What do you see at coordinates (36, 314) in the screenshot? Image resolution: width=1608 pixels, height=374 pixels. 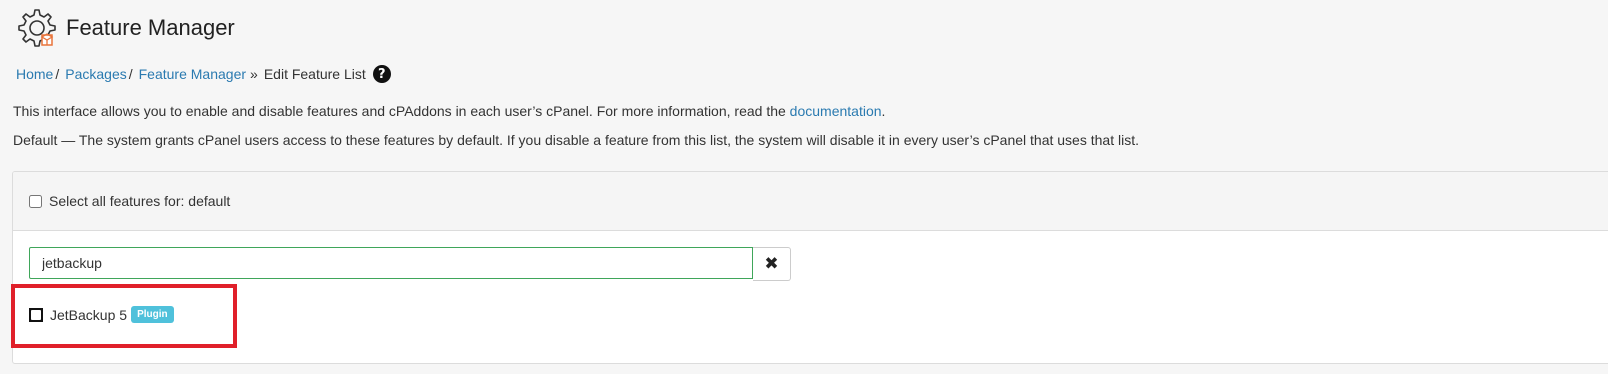 I see `feature-checkbox-jetbackup` at bounding box center [36, 314].